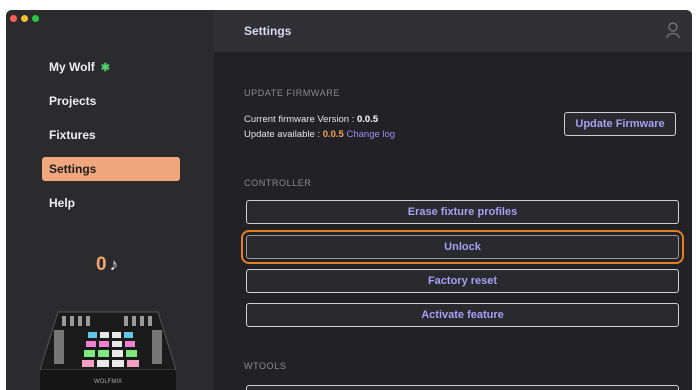  I want to click on sidebar-item-label: Projects, so click(73, 101).